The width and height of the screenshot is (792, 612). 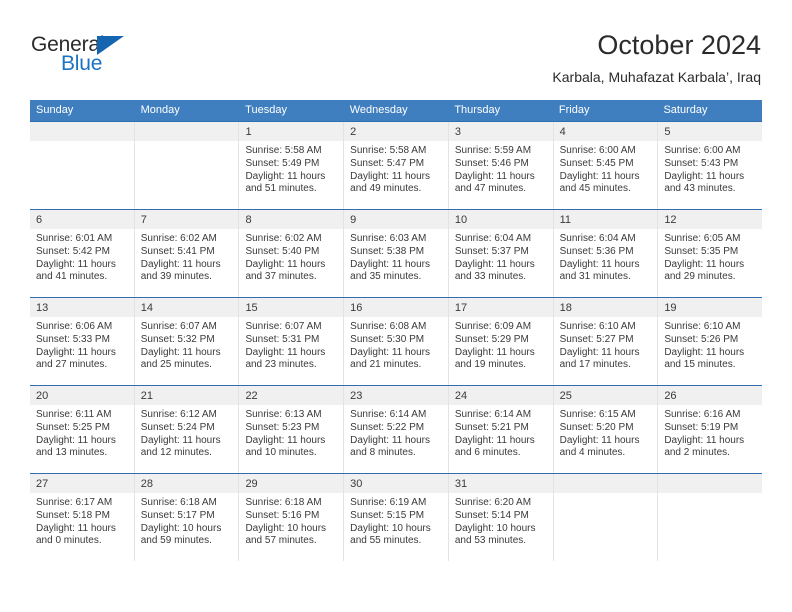 What do you see at coordinates (146, 484) in the screenshot?
I see `day-number: 28` at bounding box center [146, 484].